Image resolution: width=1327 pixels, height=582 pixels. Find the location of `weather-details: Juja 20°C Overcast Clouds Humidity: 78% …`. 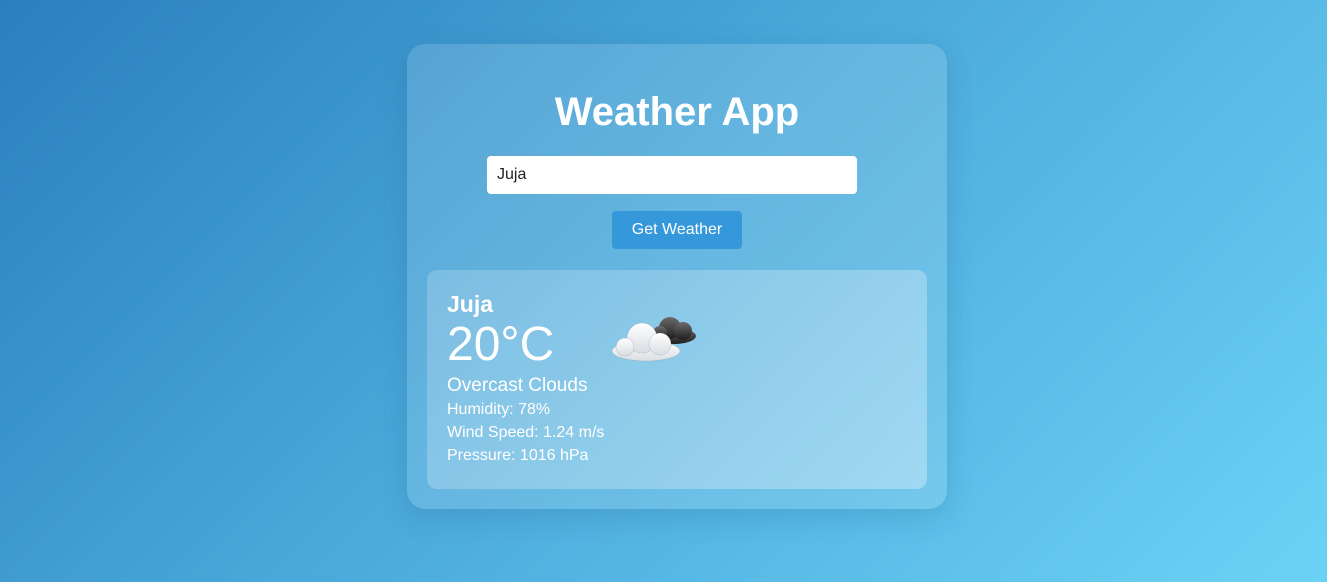

weather-details: Juja 20°C Overcast Clouds Humidity: 78% … is located at coordinates (525, 378).